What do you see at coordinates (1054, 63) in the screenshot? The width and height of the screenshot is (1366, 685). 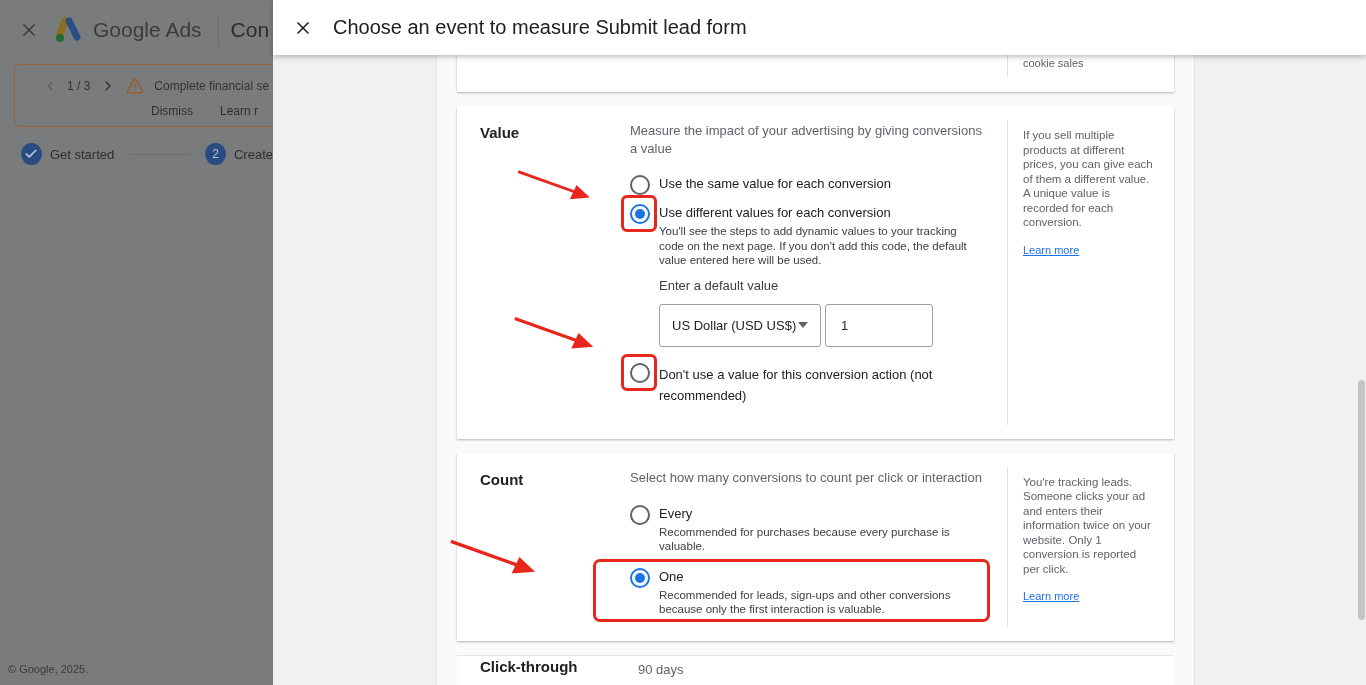 I see `side-note: cookie sales` at bounding box center [1054, 63].